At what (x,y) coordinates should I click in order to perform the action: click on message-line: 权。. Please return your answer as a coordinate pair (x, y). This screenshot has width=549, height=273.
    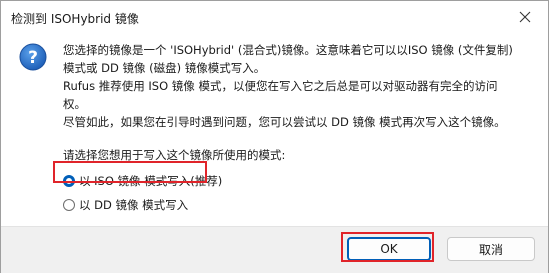
    Looking at the image, I should click on (74, 104).